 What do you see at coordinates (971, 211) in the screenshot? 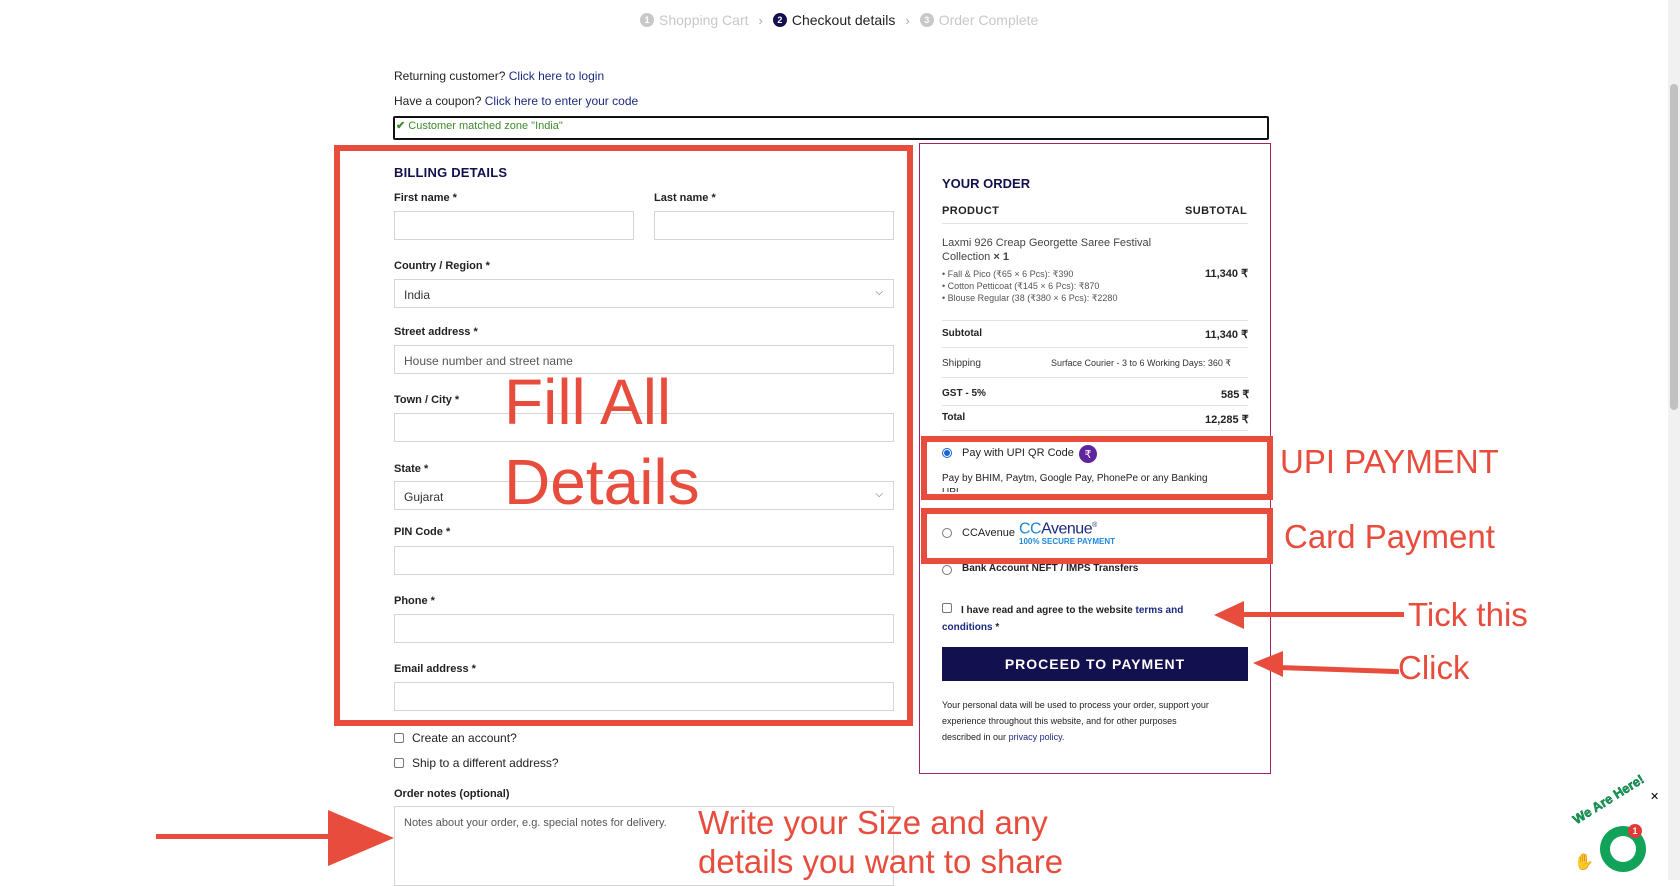
I see `product-column-header: PRODUCT` at bounding box center [971, 211].